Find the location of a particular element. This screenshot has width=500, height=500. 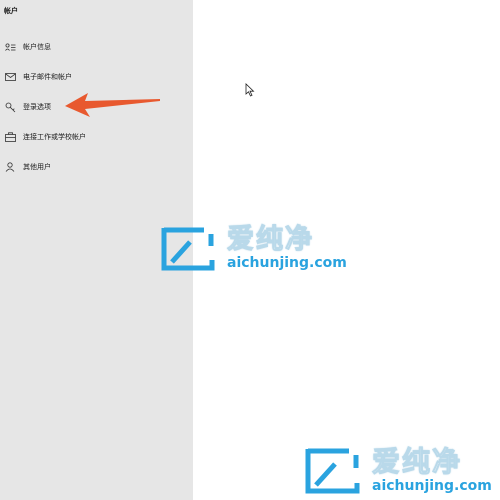

sidebar-item-label: 其他用户 is located at coordinates (37, 167).